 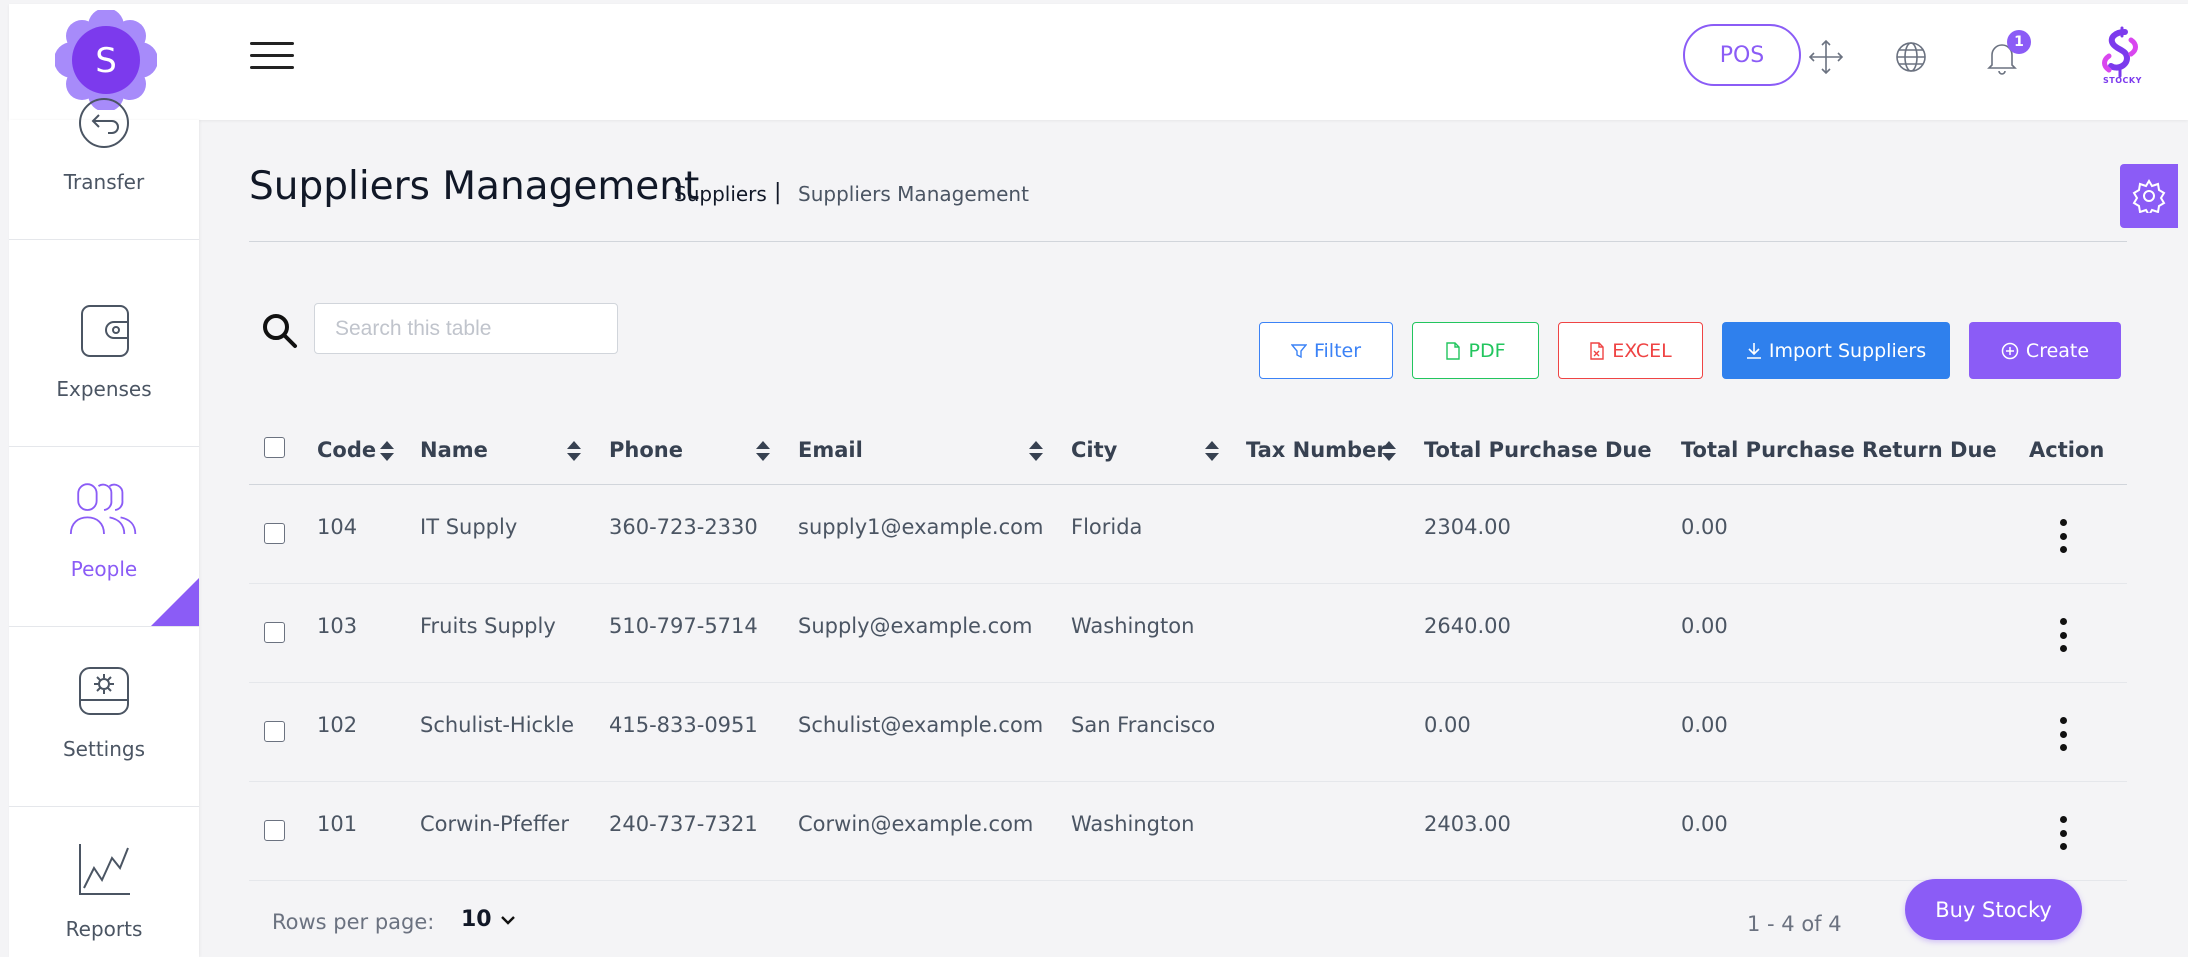 I want to click on search-input, so click(x=466, y=328).